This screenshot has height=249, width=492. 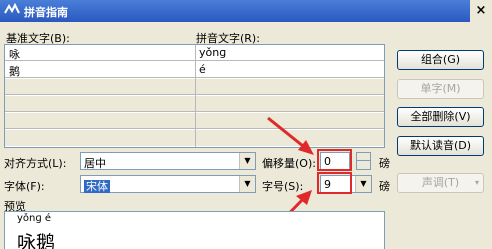 What do you see at coordinates (194, 230) in the screenshot?
I see `preview-pane: yǒnɡ é 咏鹅` at bounding box center [194, 230].